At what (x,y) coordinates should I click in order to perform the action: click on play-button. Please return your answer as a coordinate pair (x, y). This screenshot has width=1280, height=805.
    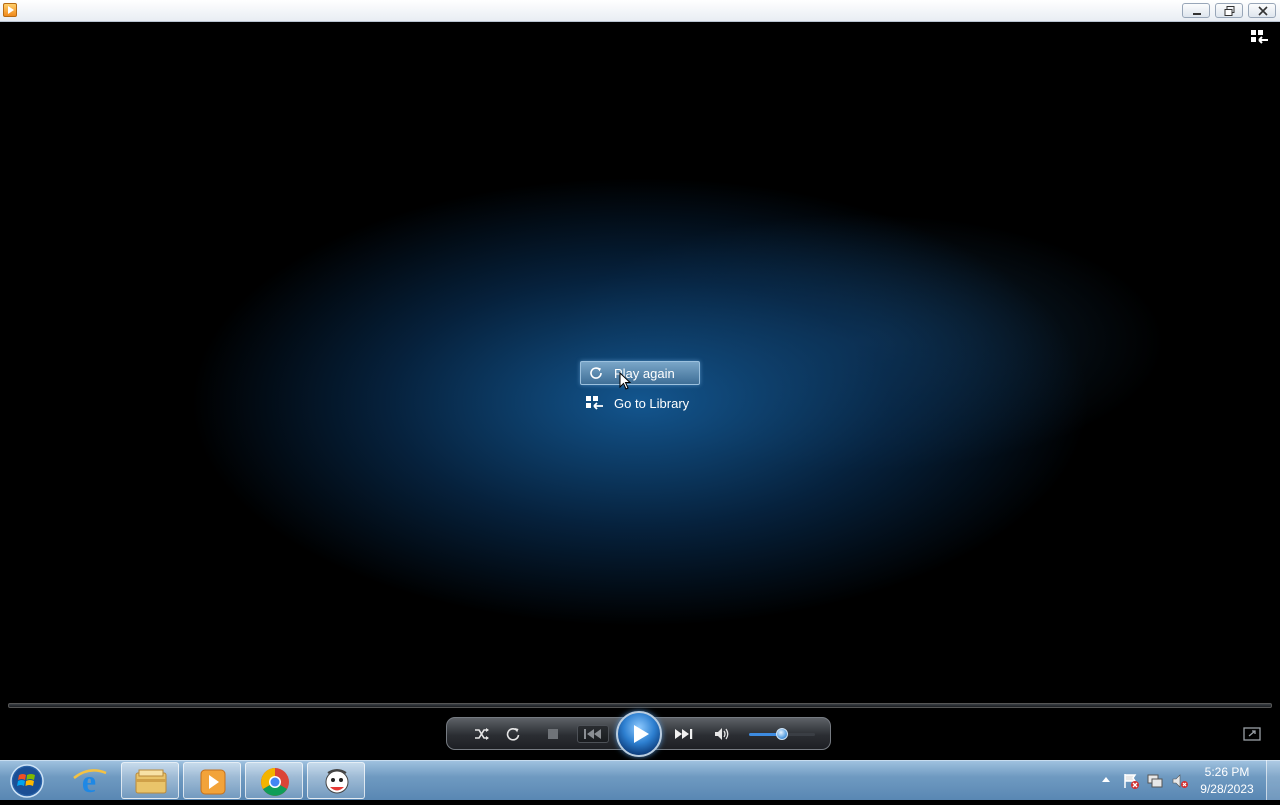
    Looking at the image, I should click on (639, 734).